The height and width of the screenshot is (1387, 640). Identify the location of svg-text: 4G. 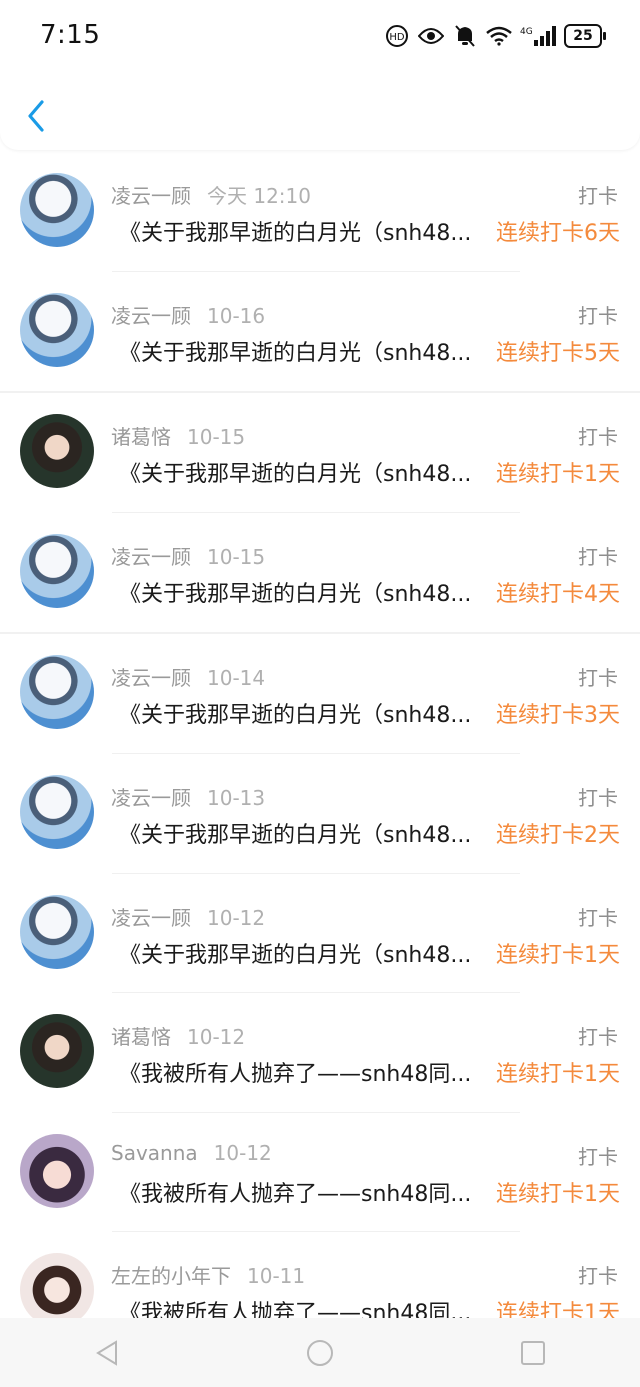
(526, 32).